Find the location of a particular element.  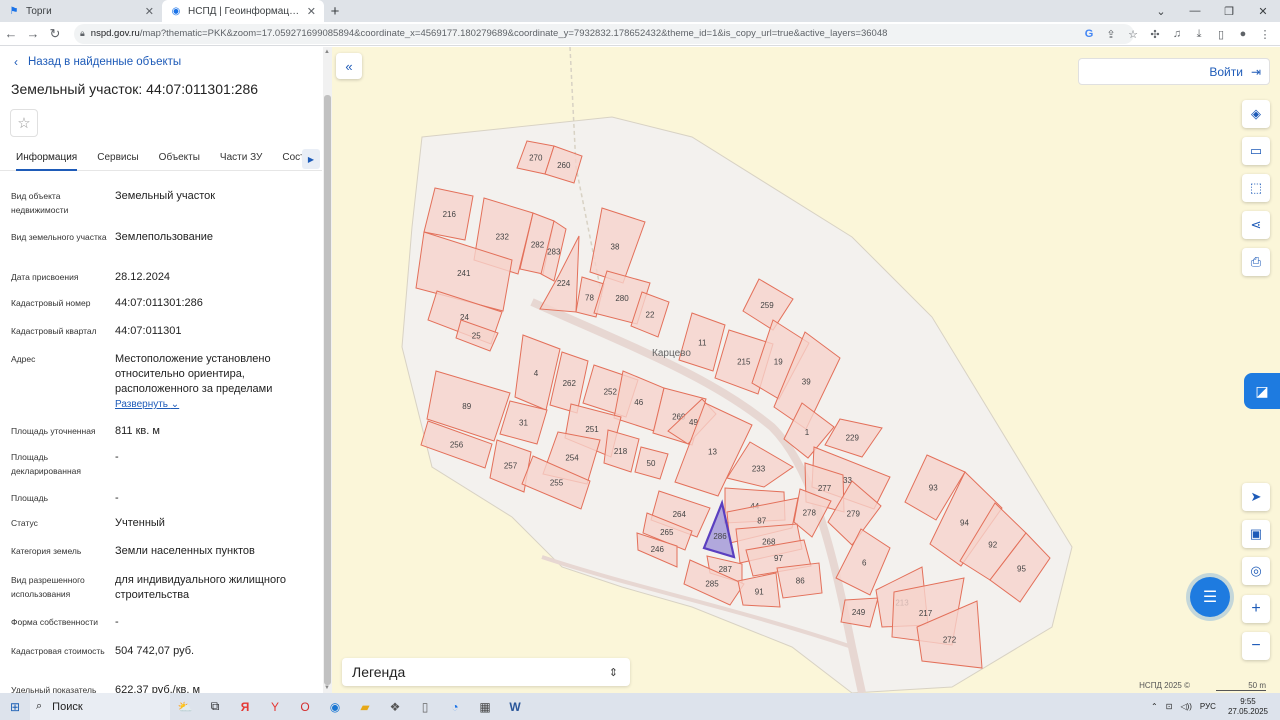

yandex-browser-icon: Y is located at coordinates (275, 706).